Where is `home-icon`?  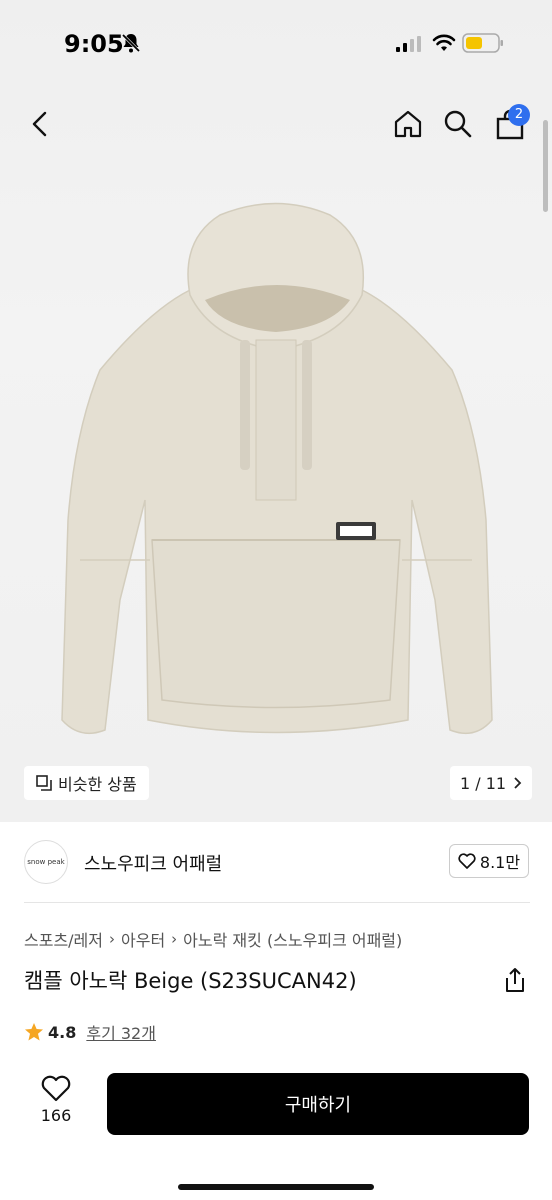
home-icon is located at coordinates (408, 124).